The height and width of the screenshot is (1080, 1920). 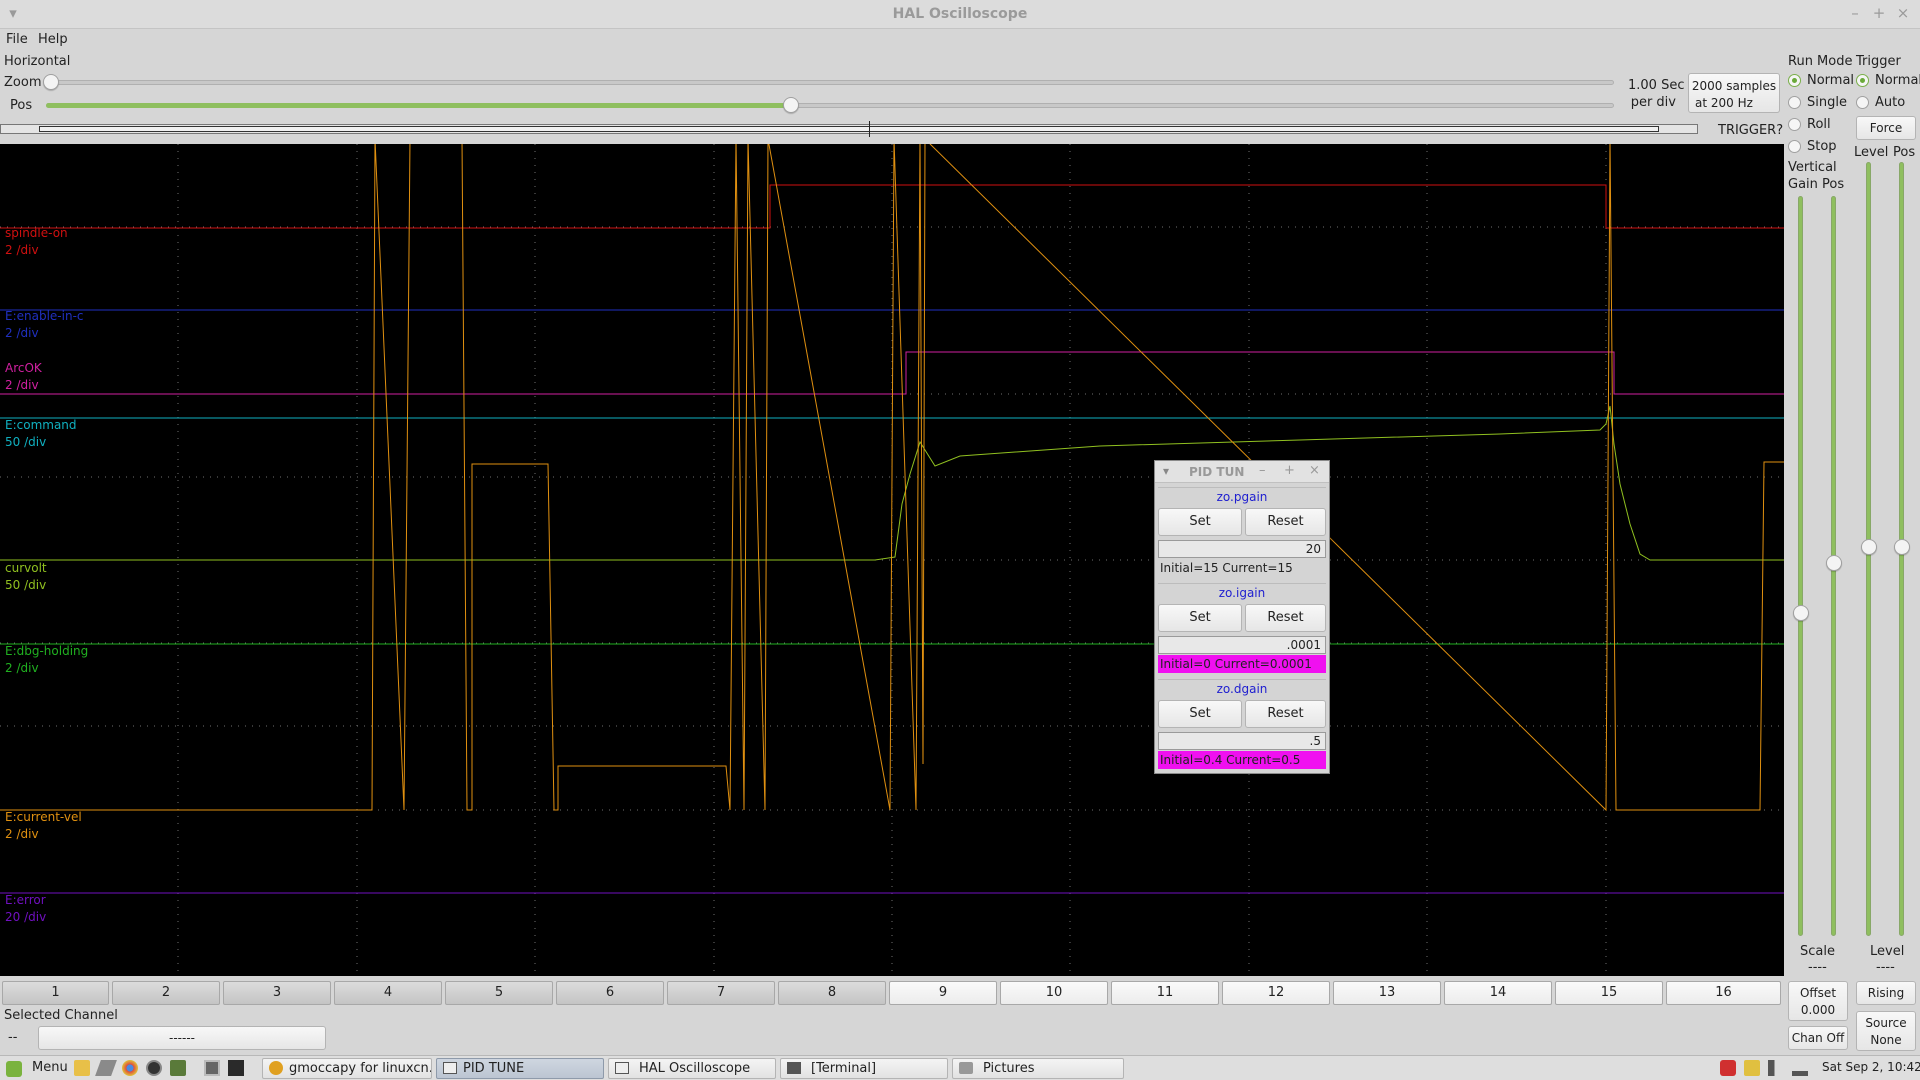 What do you see at coordinates (869, 129) in the screenshot?
I see `trigger-position-marker` at bounding box center [869, 129].